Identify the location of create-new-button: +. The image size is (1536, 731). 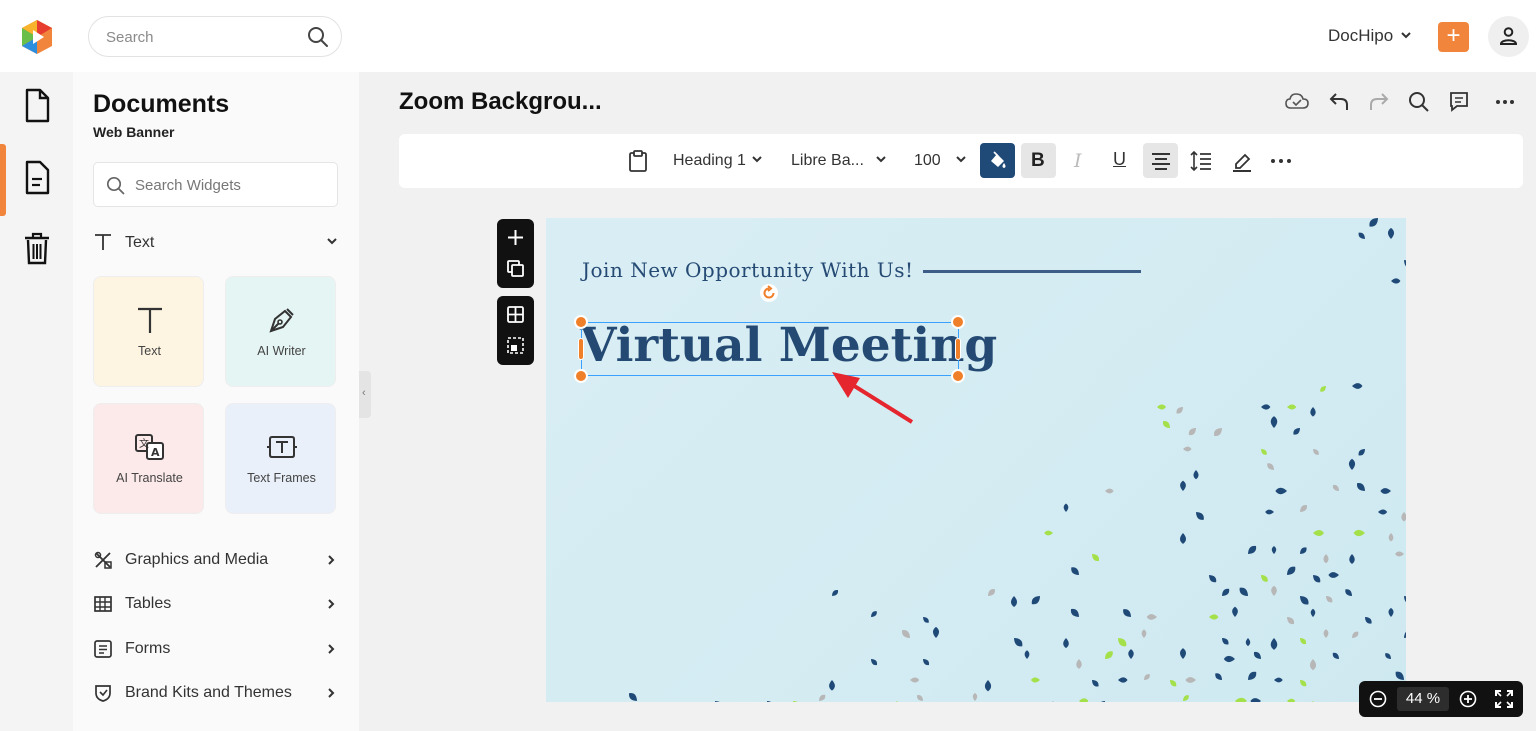
(1453, 37).